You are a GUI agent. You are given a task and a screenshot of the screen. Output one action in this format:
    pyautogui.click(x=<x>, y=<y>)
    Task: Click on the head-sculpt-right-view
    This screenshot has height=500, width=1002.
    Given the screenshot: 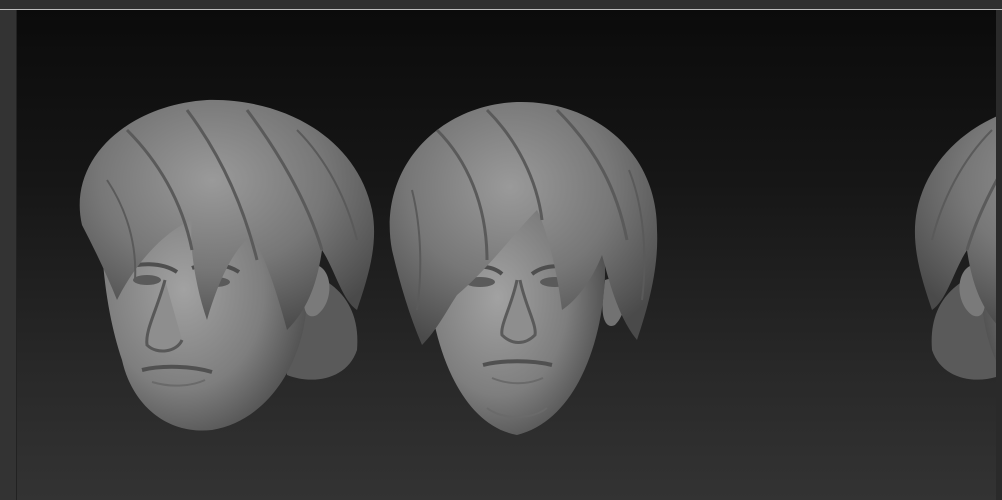 What is the action you would take?
    pyautogui.click(x=955, y=265)
    